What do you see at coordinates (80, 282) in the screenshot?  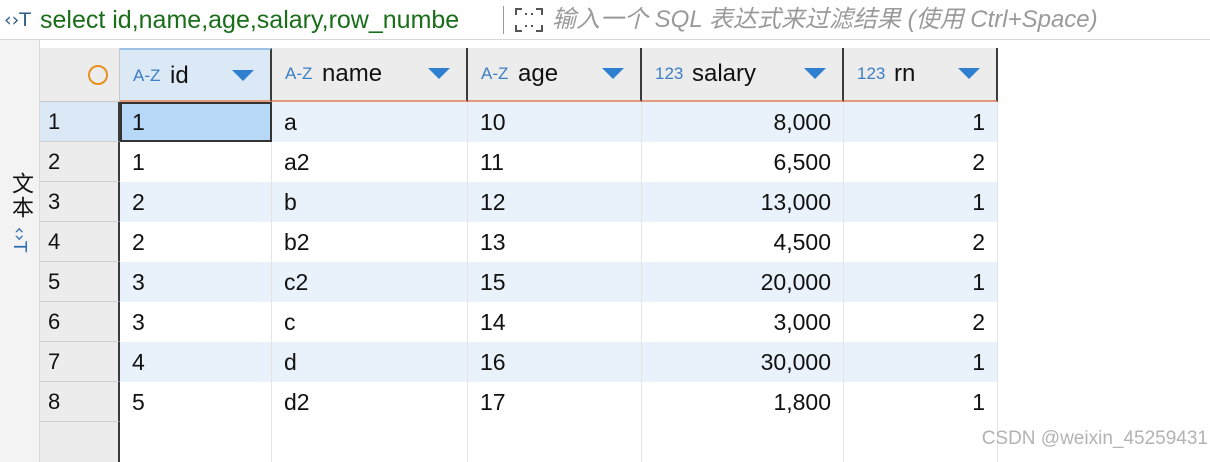 I see `row-number-header: 5` at bounding box center [80, 282].